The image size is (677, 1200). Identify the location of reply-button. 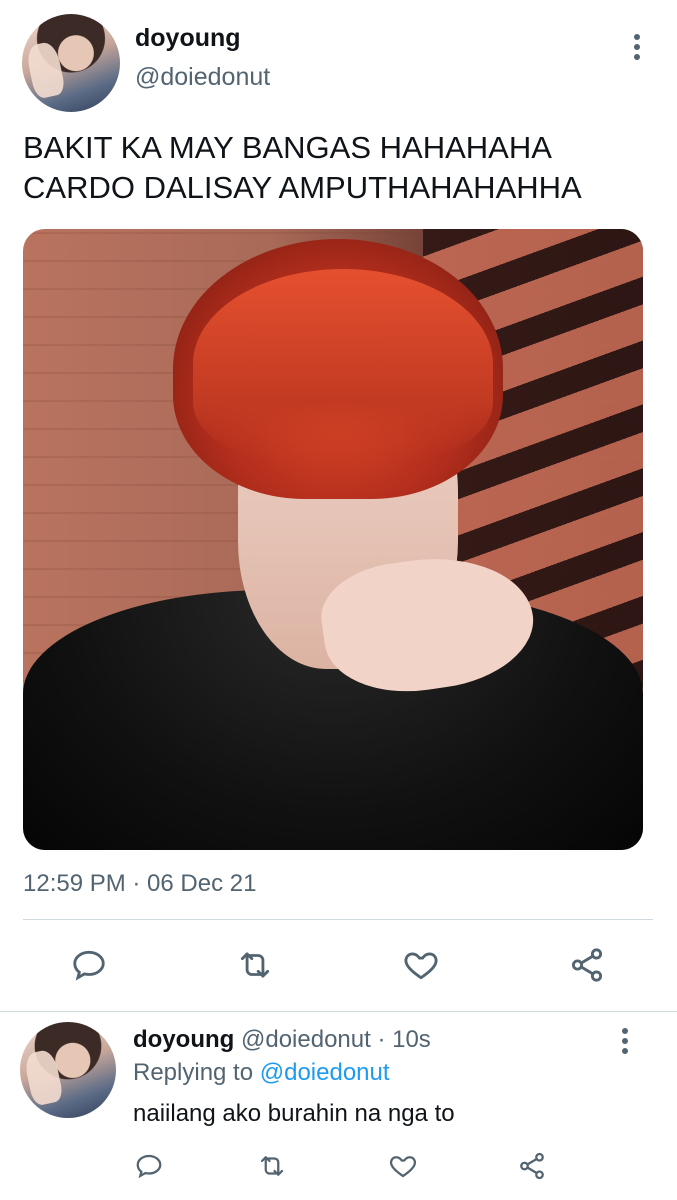
(89, 967).